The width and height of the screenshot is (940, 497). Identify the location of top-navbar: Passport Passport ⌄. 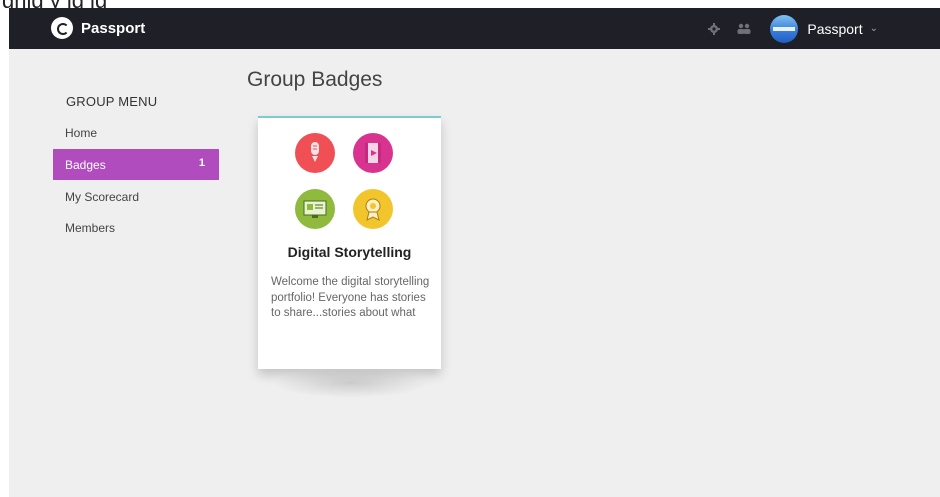
(474, 28).